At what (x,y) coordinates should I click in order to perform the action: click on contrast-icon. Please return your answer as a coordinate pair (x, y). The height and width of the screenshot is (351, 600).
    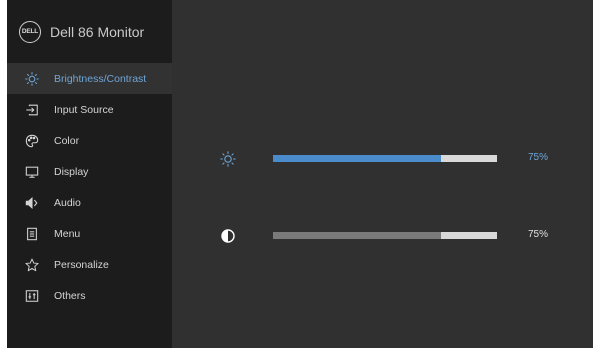
    Looking at the image, I should click on (228, 236).